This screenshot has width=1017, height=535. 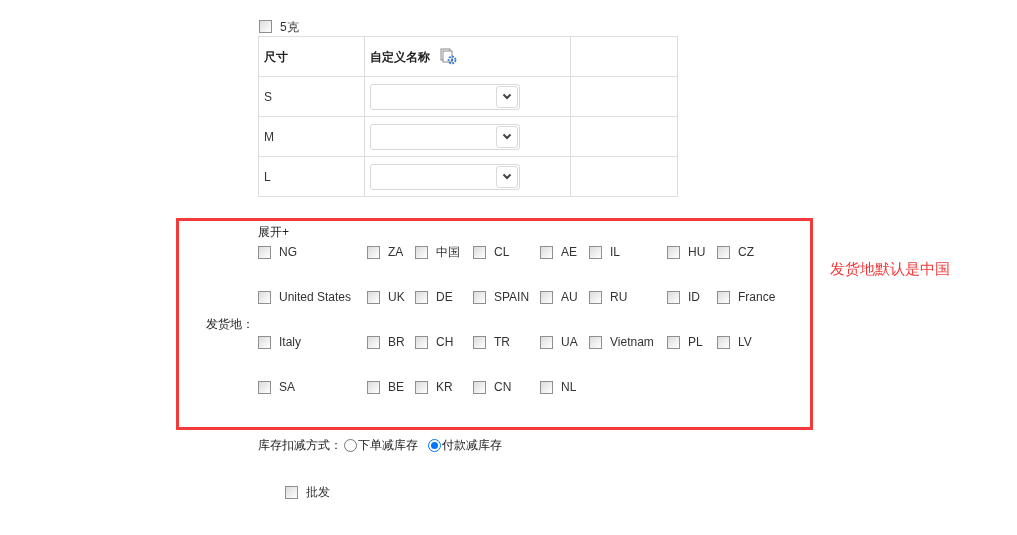 I want to click on option-label: NG, so click(x=288, y=252).